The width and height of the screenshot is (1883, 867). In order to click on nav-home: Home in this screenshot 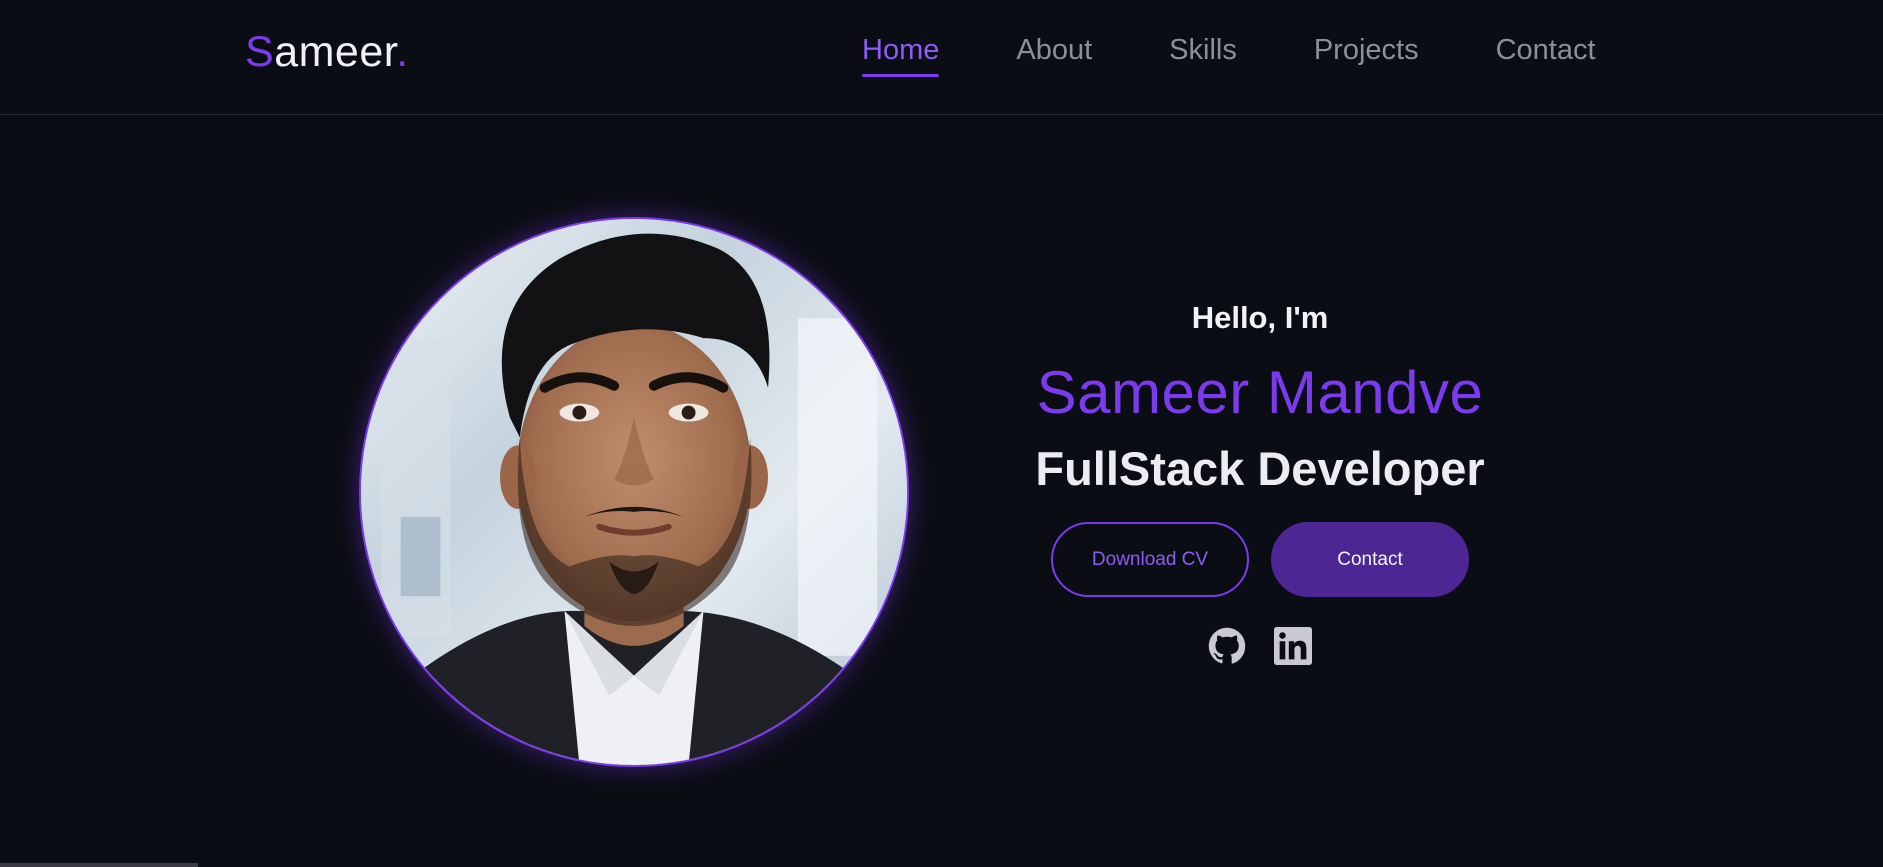, I will do `click(901, 55)`.